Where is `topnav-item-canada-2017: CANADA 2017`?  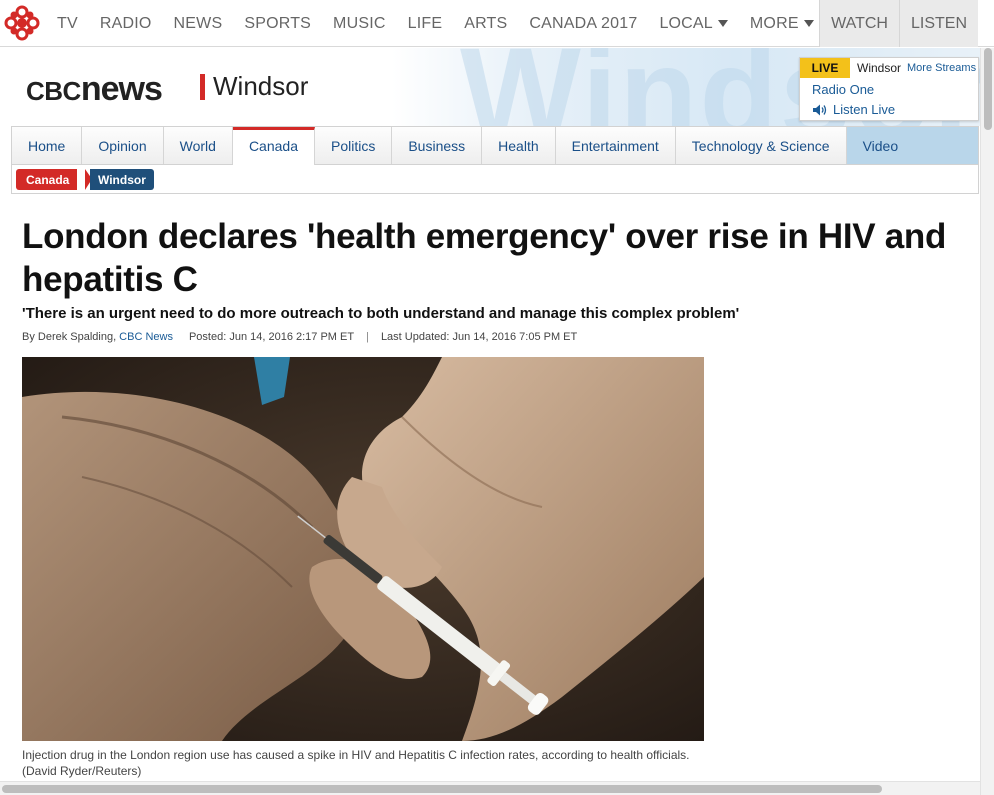
topnav-item-canada-2017: CANADA 2017 is located at coordinates (583, 24).